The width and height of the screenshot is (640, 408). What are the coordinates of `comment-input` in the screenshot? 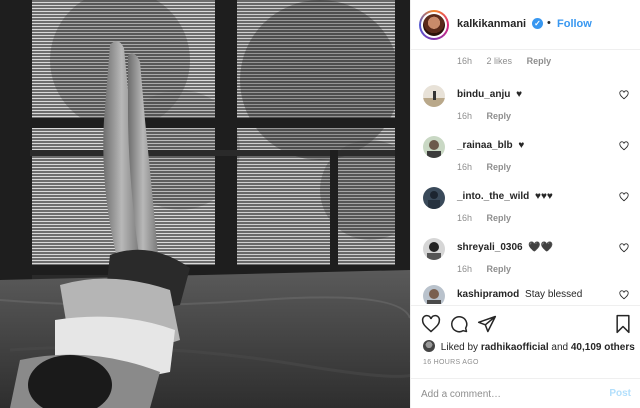 It's located at (506, 394).